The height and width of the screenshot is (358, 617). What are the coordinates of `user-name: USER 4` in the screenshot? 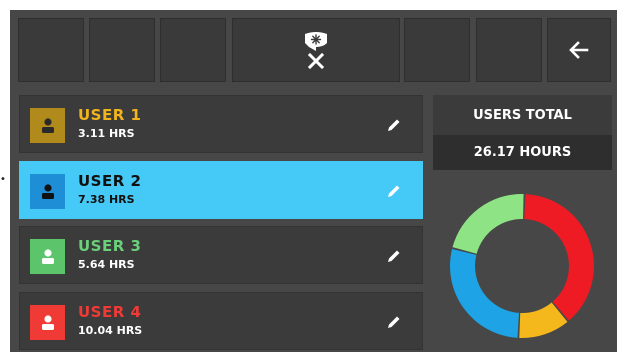 It's located at (110, 312).